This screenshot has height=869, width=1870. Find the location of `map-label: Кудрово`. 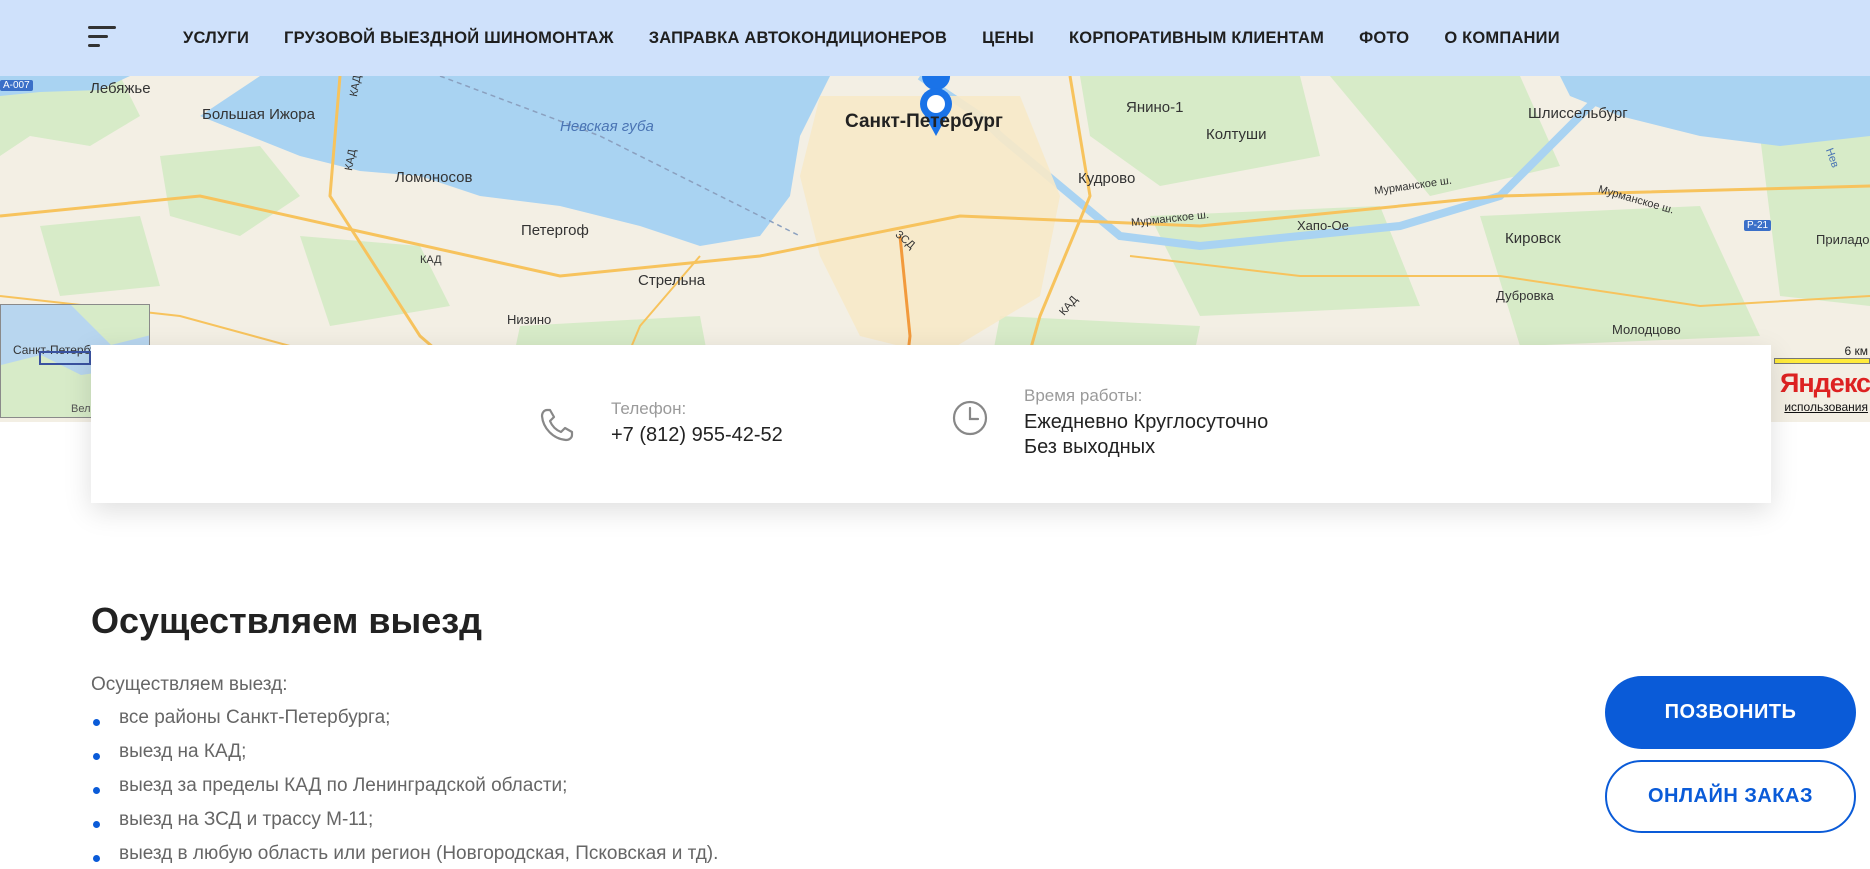

map-label: Кудрово is located at coordinates (1107, 178).